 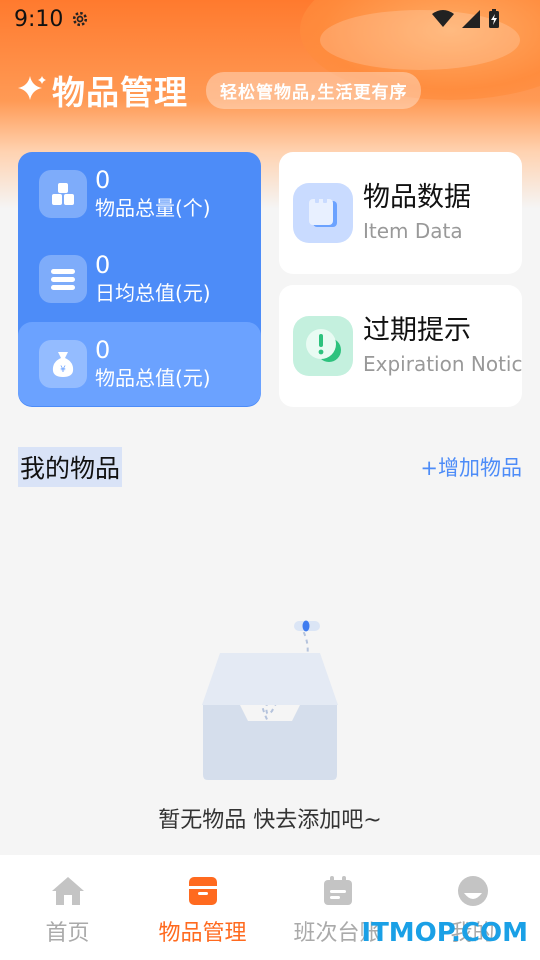 I want to click on money-bag-icon: ¥, so click(x=63, y=364).